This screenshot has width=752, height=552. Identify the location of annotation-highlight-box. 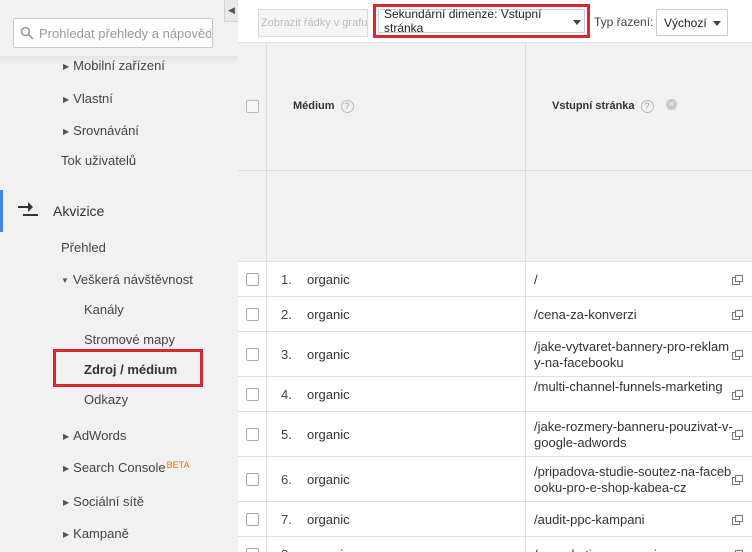
(128, 368).